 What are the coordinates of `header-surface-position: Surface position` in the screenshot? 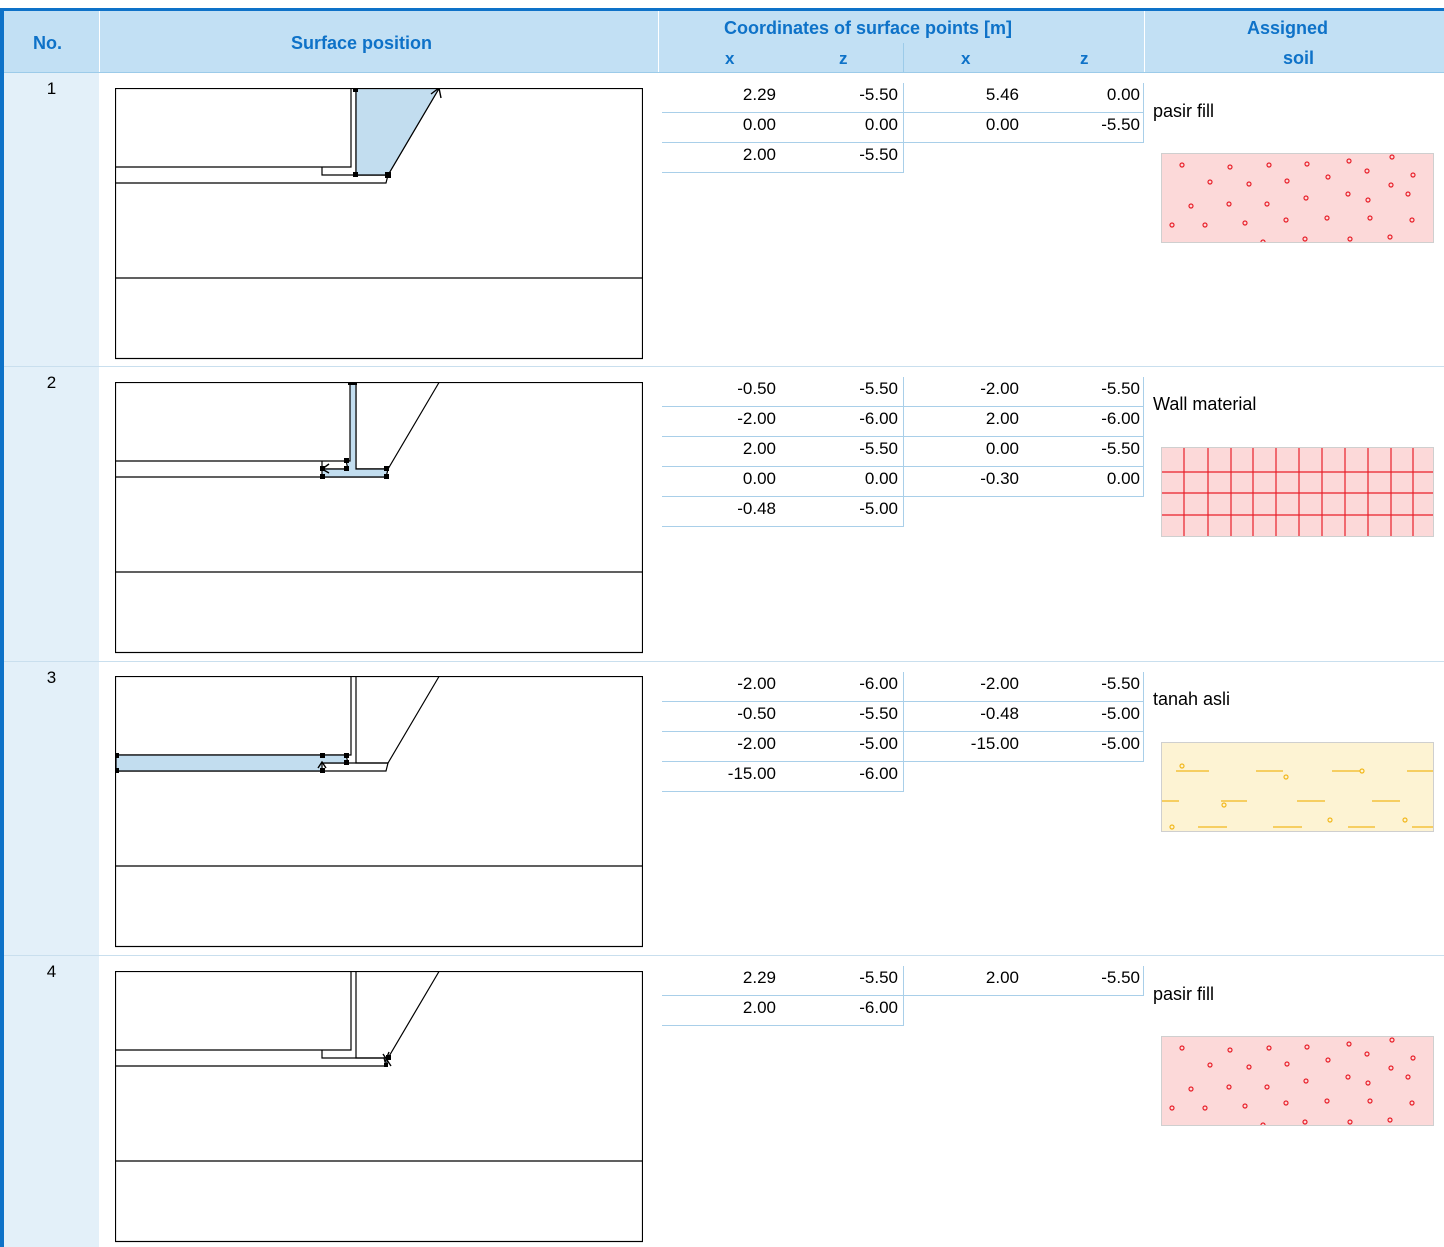 It's located at (362, 43).